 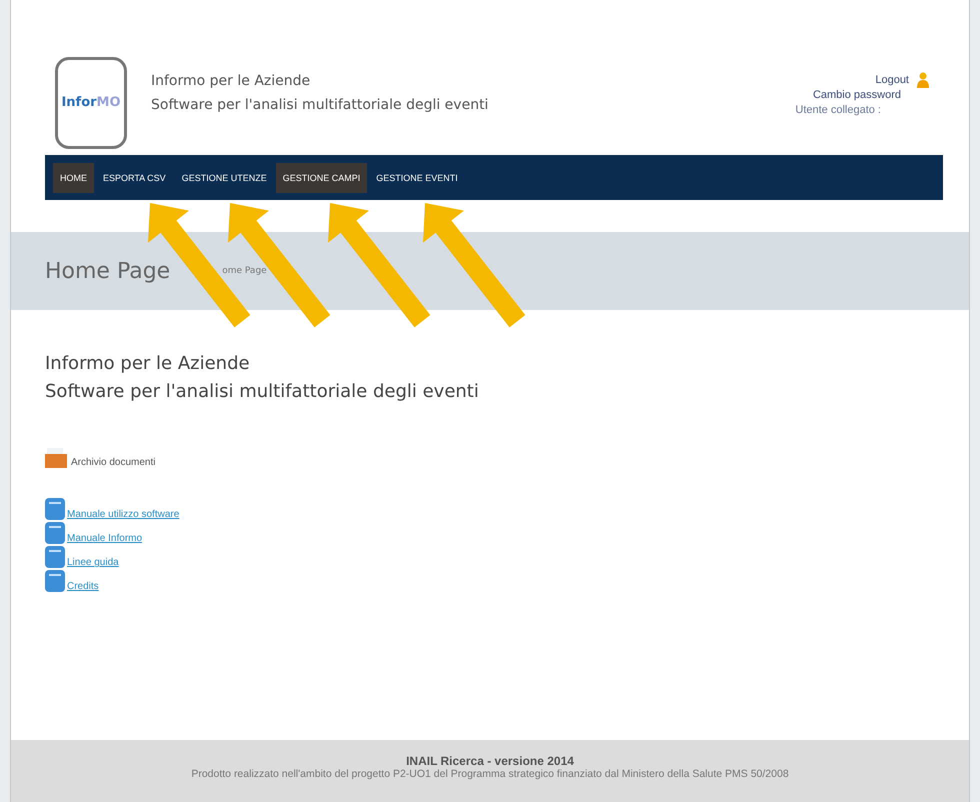 I want to click on logo: InforMO, so click(x=91, y=102).